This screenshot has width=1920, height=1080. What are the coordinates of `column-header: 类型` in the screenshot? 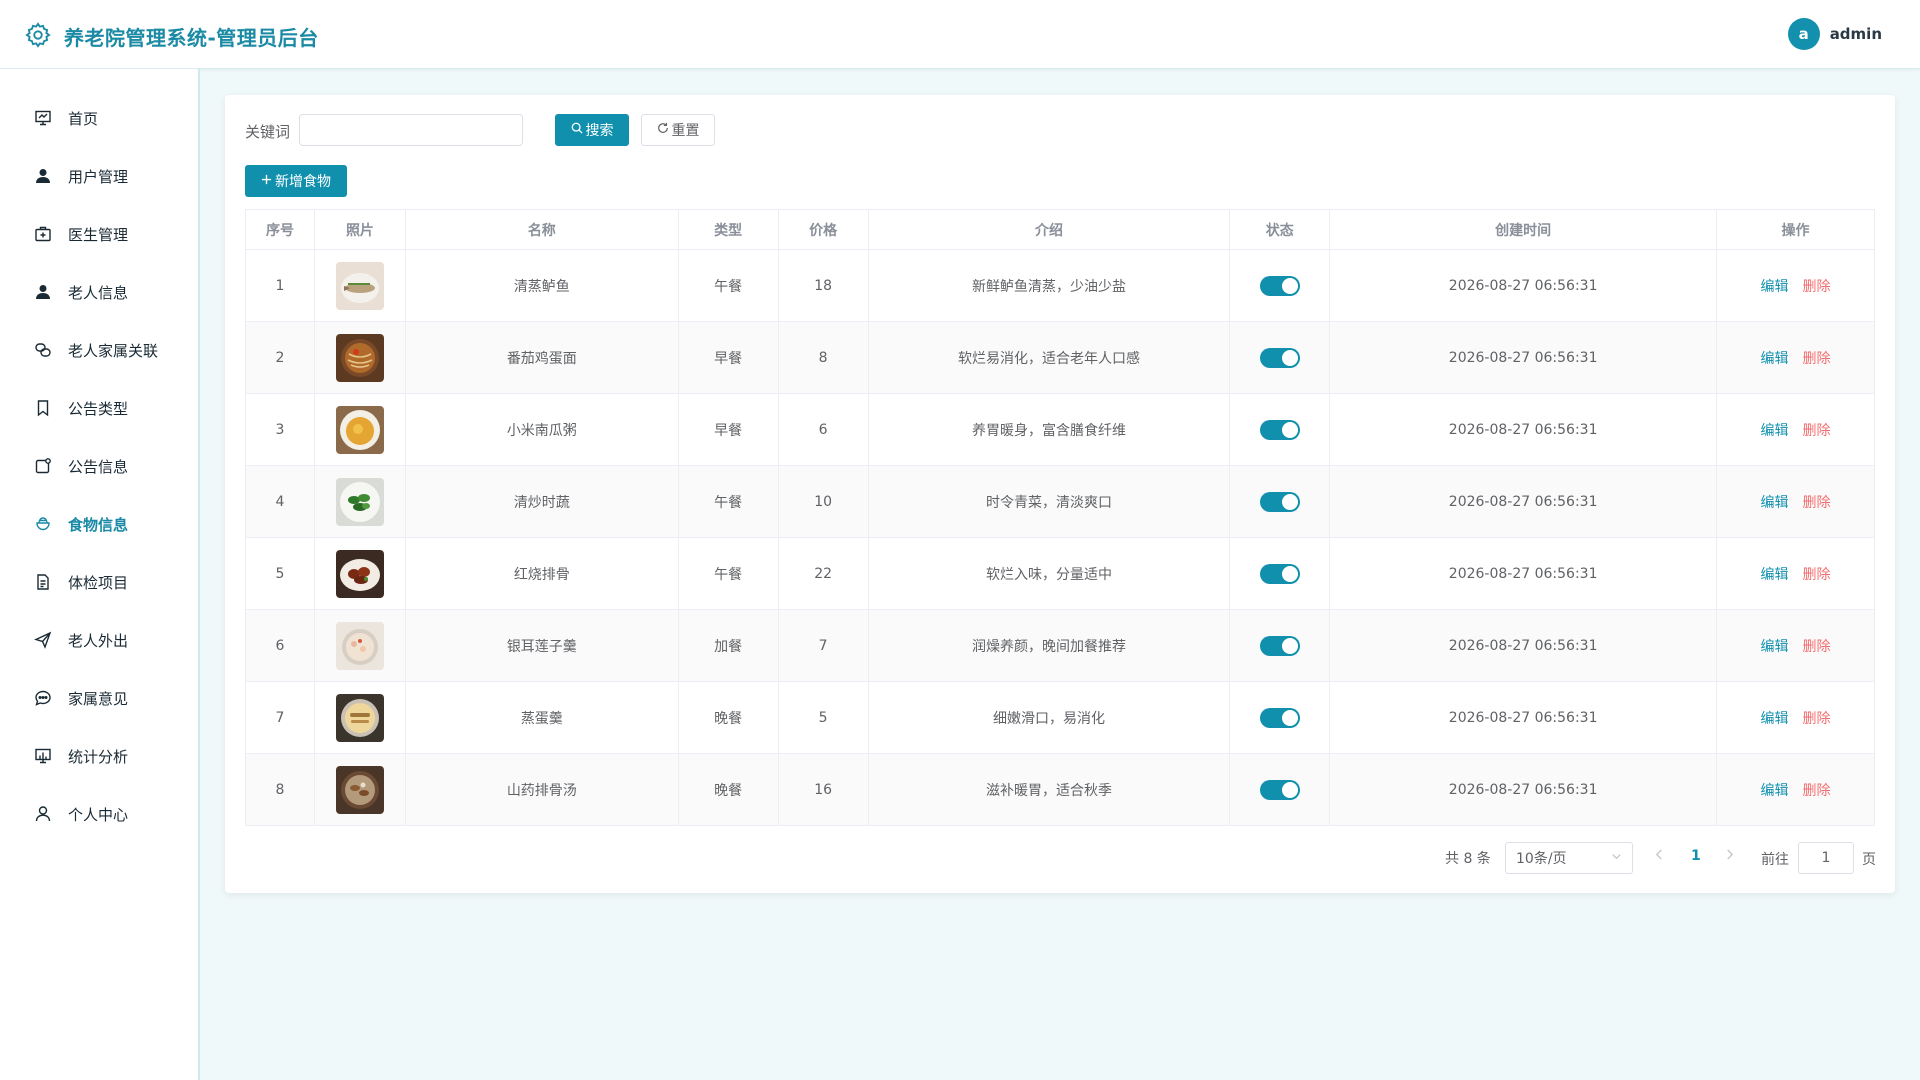 It's located at (728, 229).